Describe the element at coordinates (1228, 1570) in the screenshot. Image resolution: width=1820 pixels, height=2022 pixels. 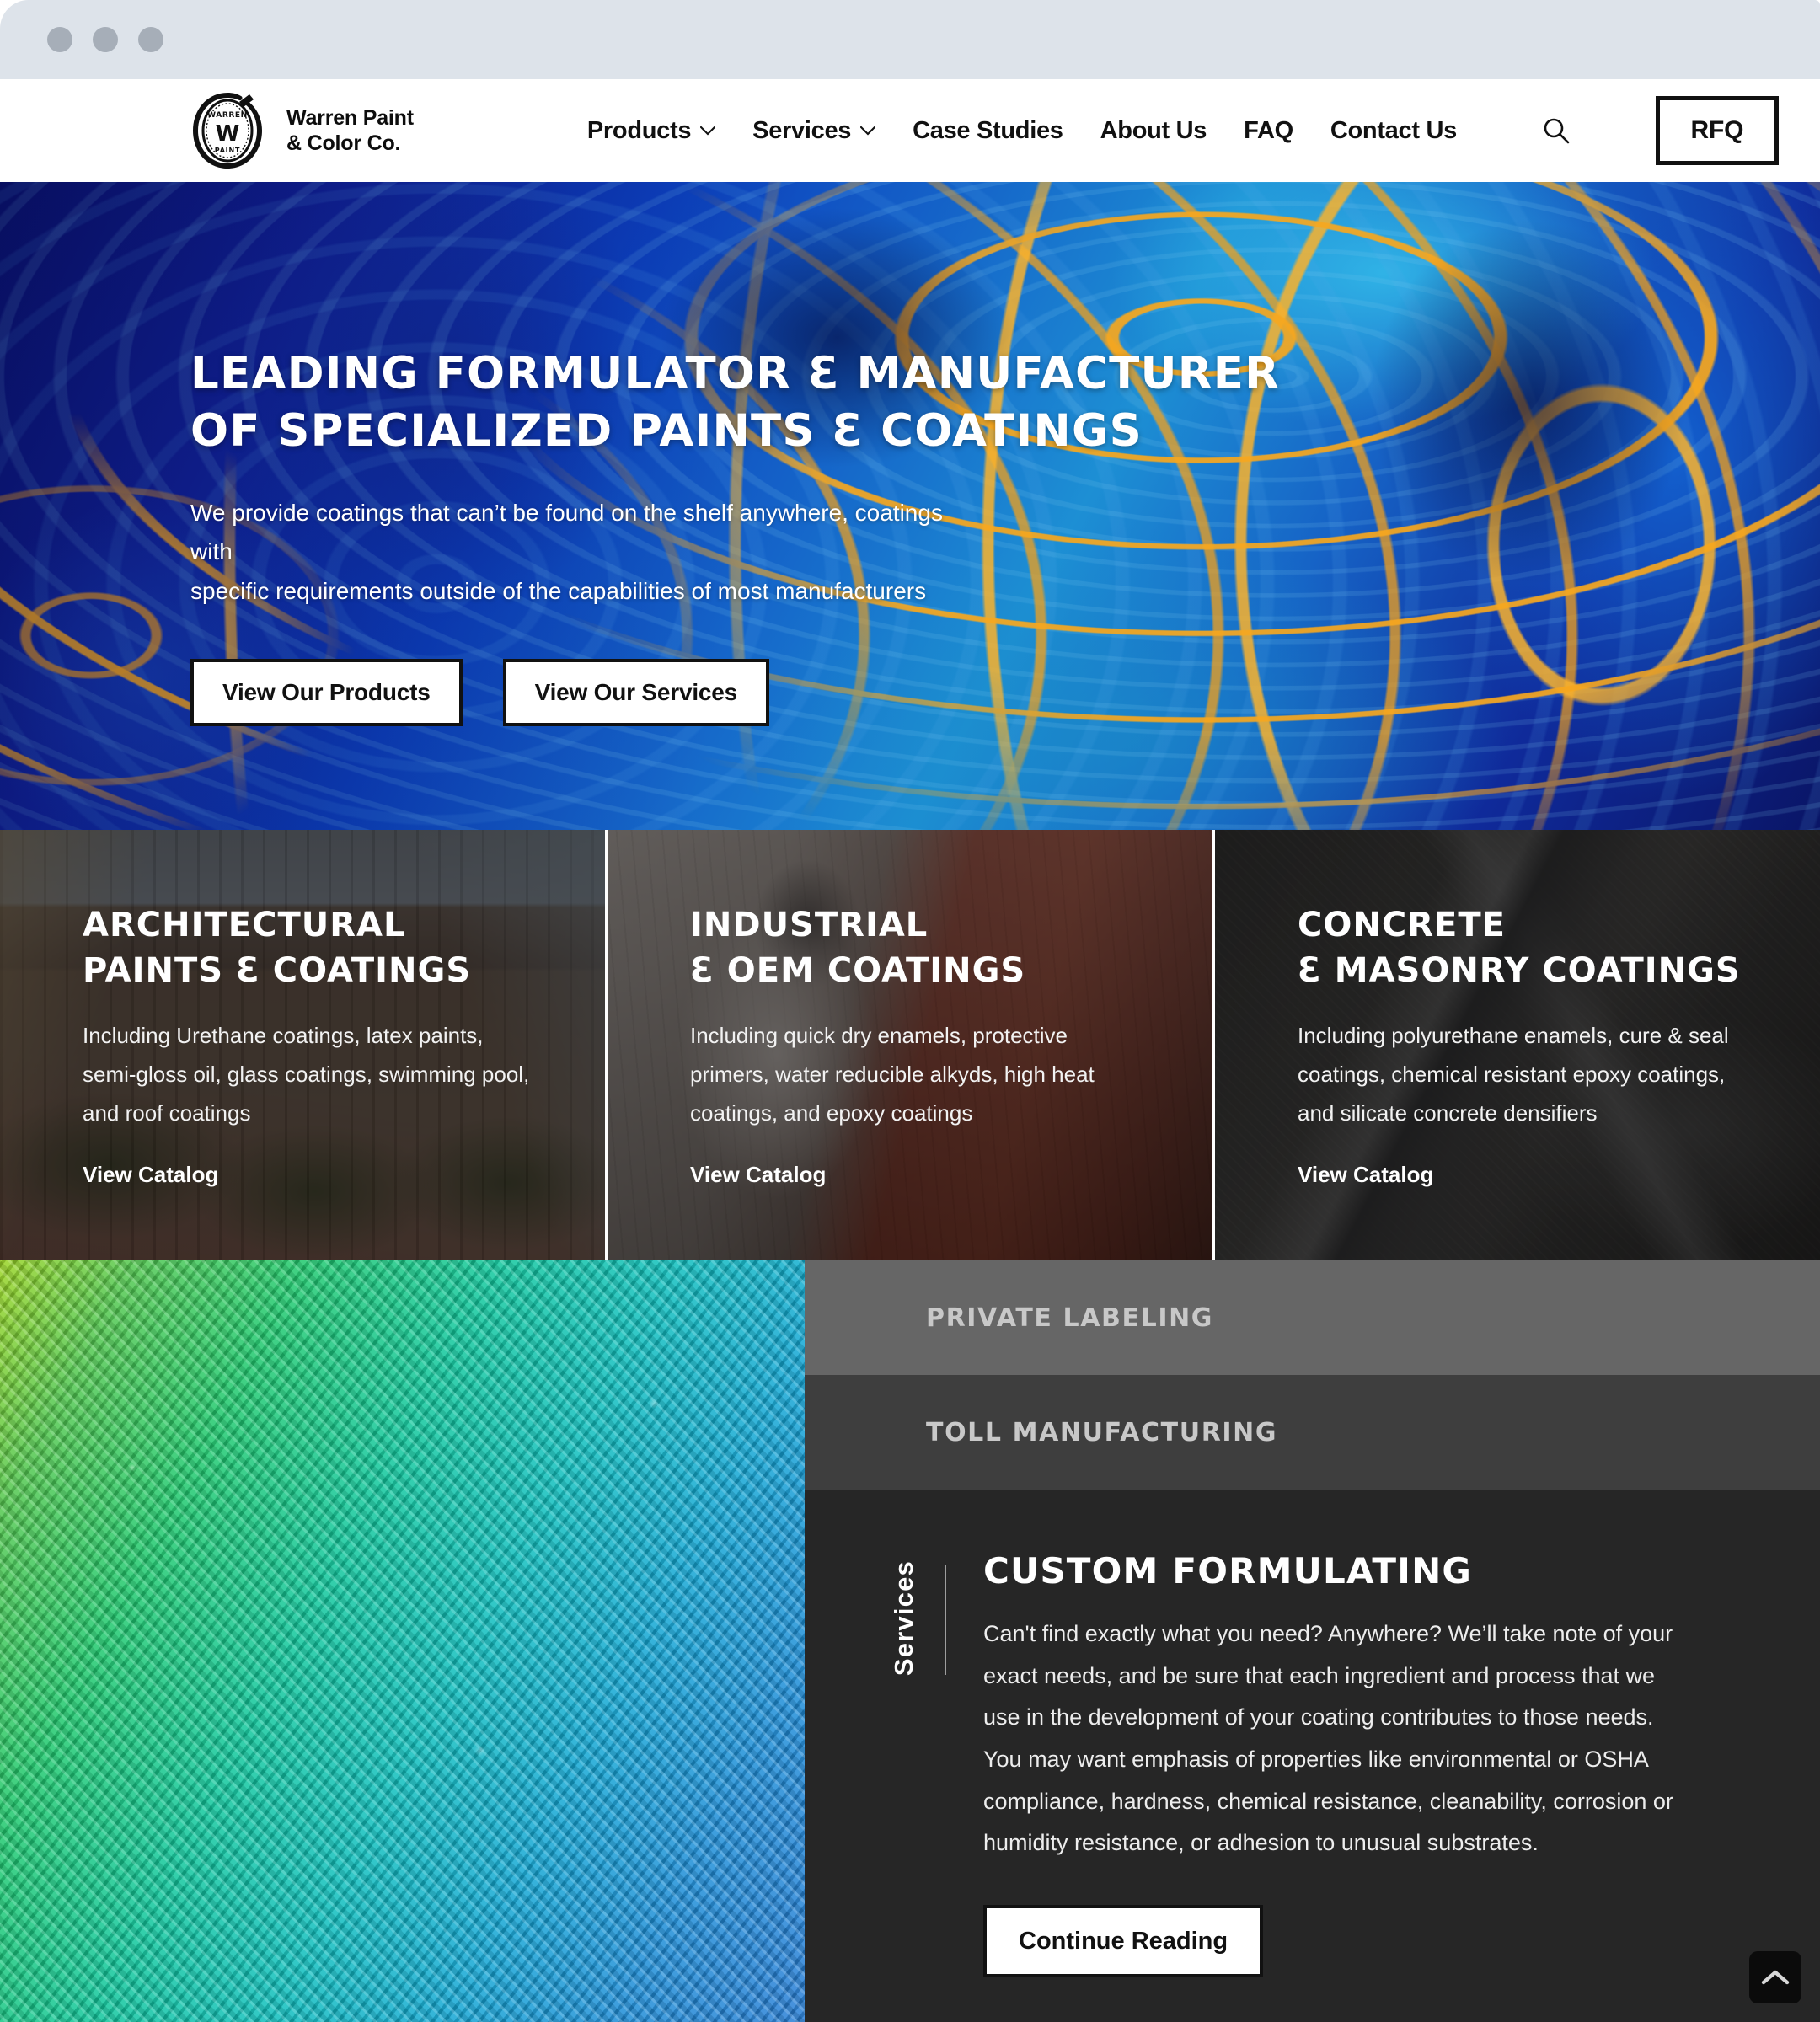
I see `service-title: CUSTOM FORMULATING` at that location.